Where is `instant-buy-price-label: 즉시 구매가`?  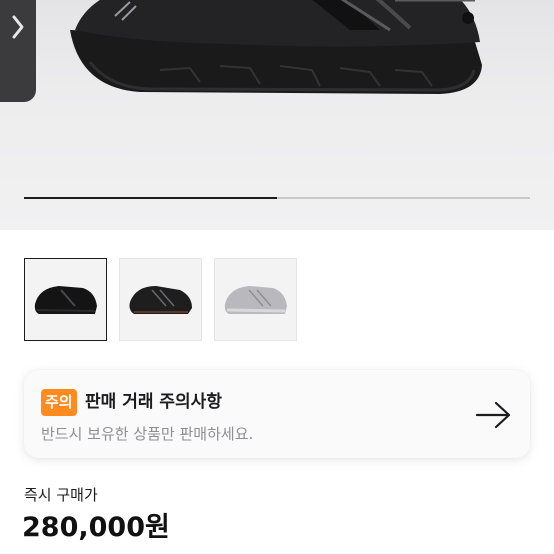
instant-buy-price-label: 즉시 구매가 is located at coordinates (61, 495).